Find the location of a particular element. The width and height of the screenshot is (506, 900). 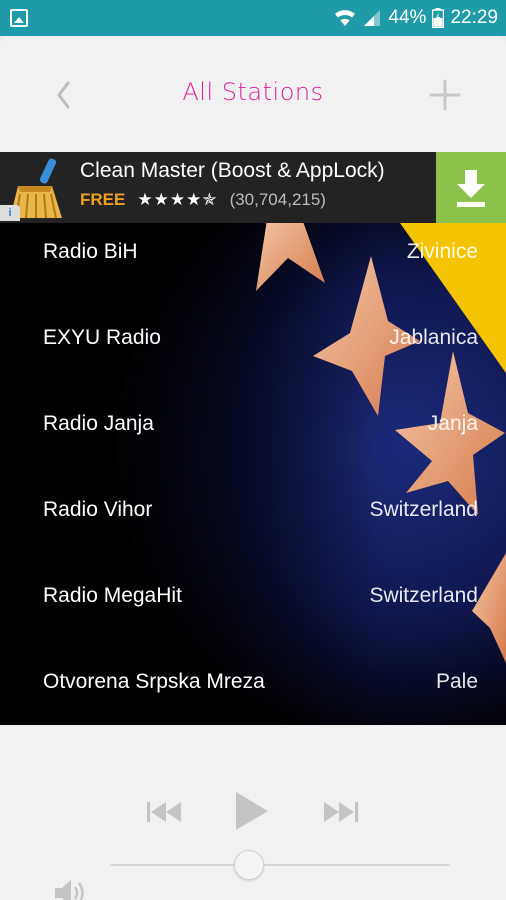

station-name: Radio BiH is located at coordinates (90, 251).